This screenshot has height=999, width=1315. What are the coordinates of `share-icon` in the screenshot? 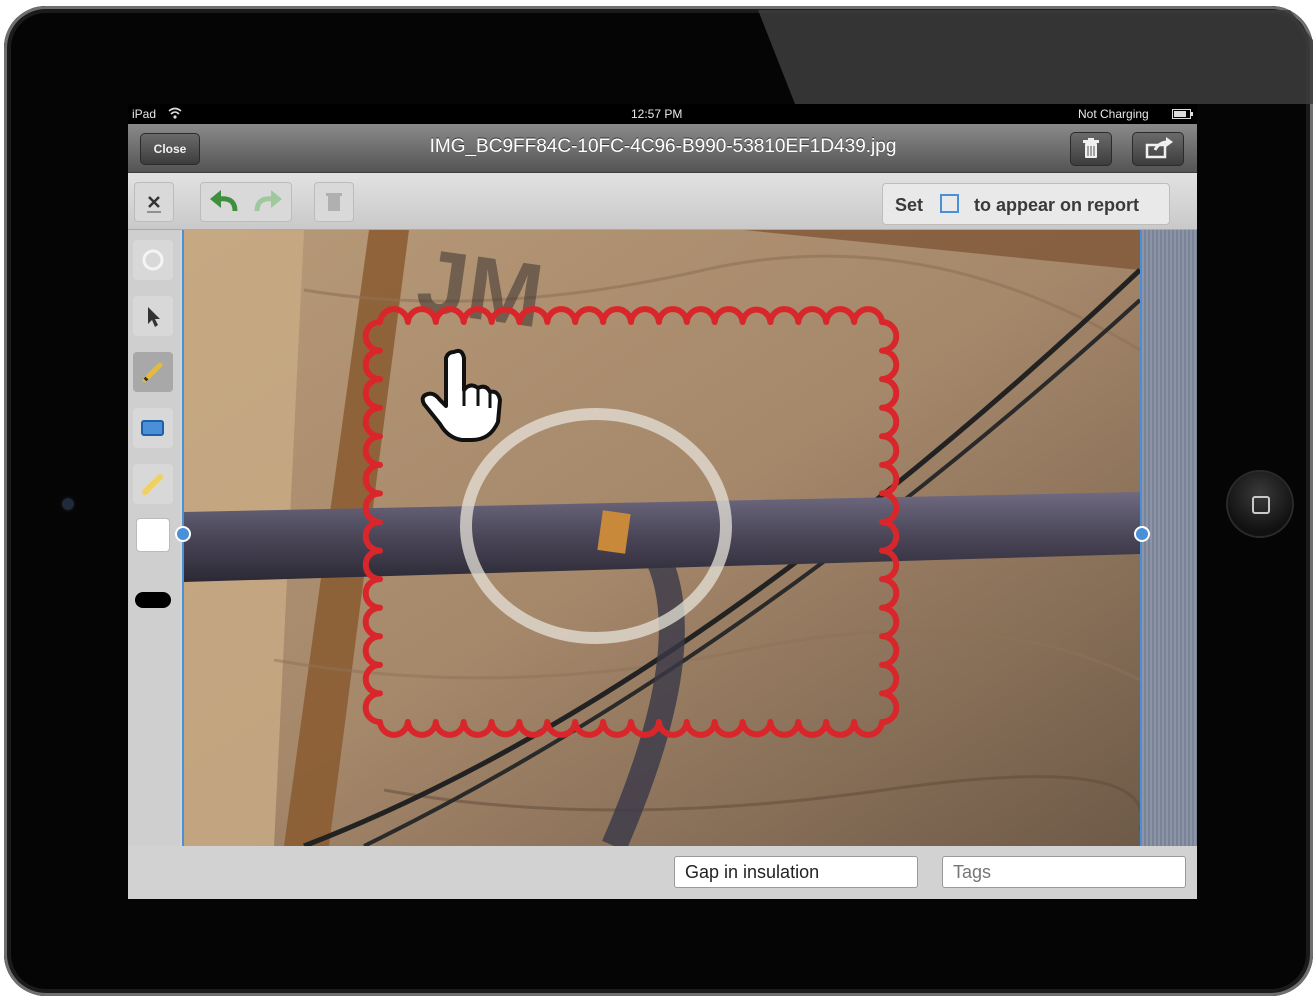 It's located at (1159, 148).